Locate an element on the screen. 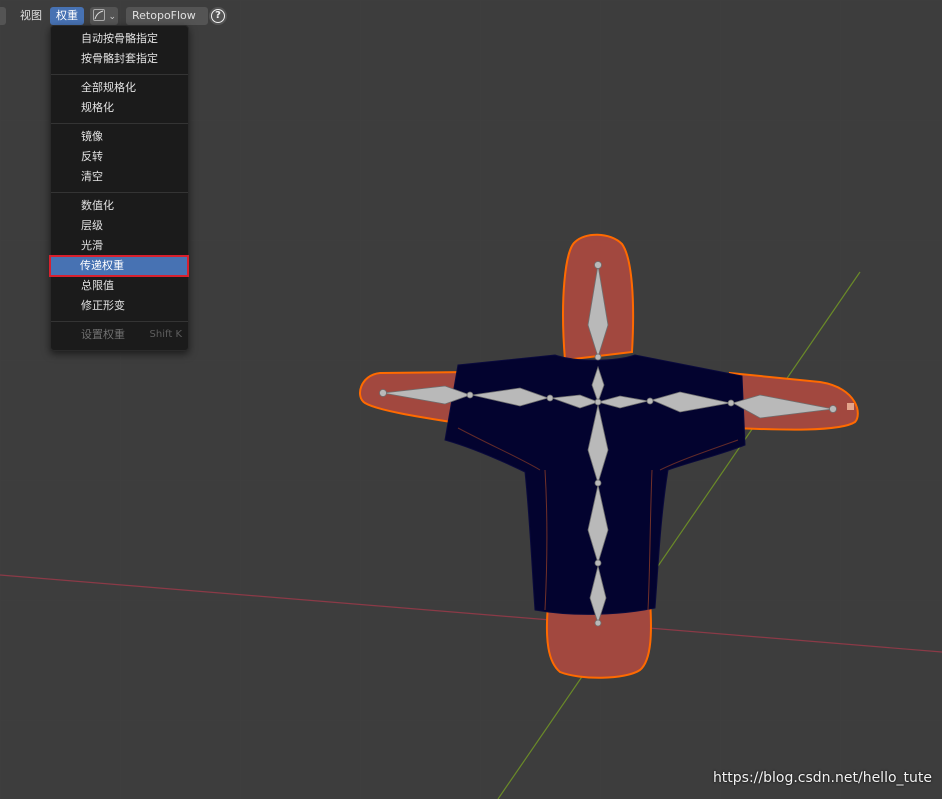  watermark-url: https://blog.csdn.net/hello_tute is located at coordinates (822, 778).